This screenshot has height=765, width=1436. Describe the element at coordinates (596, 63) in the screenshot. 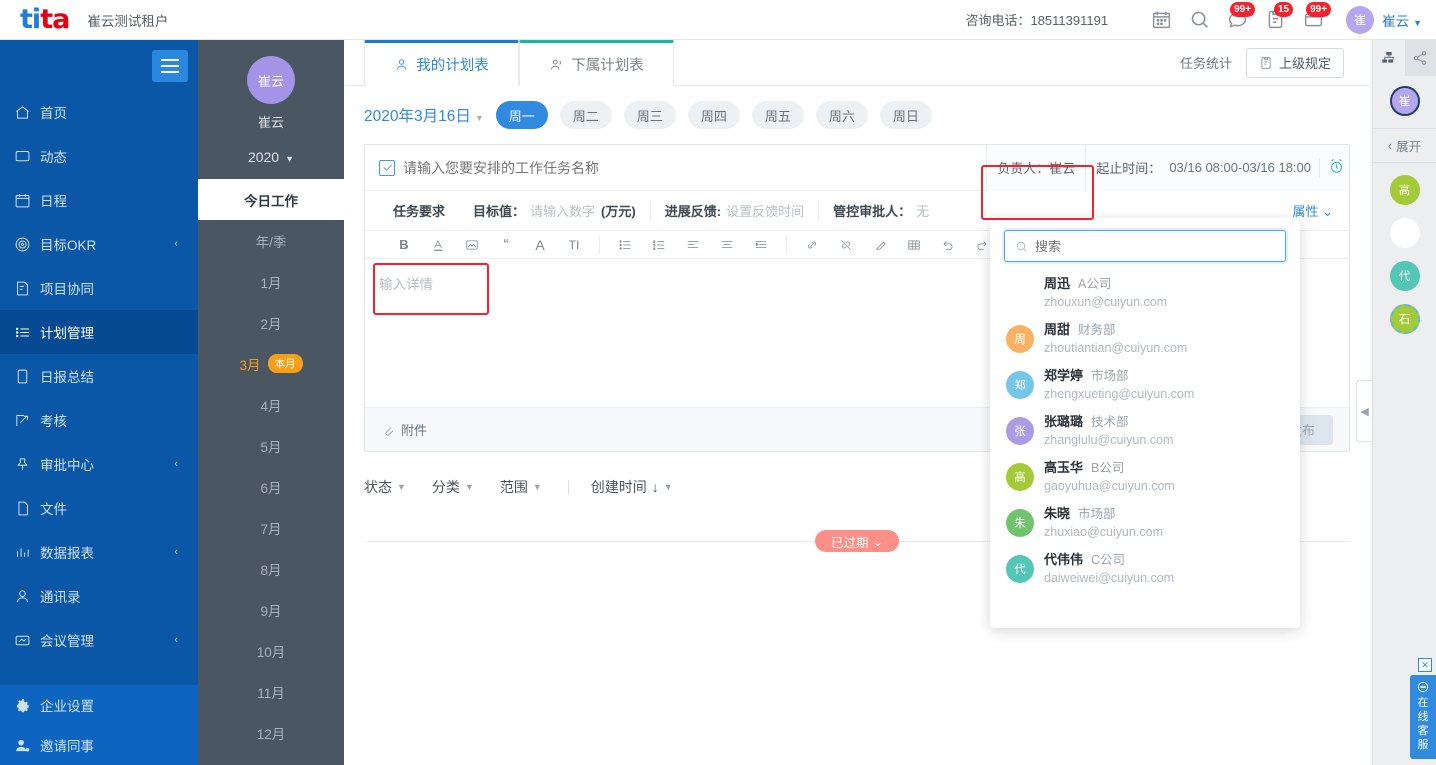

I see `tab-subordinate-plan: 下属计划表` at that location.